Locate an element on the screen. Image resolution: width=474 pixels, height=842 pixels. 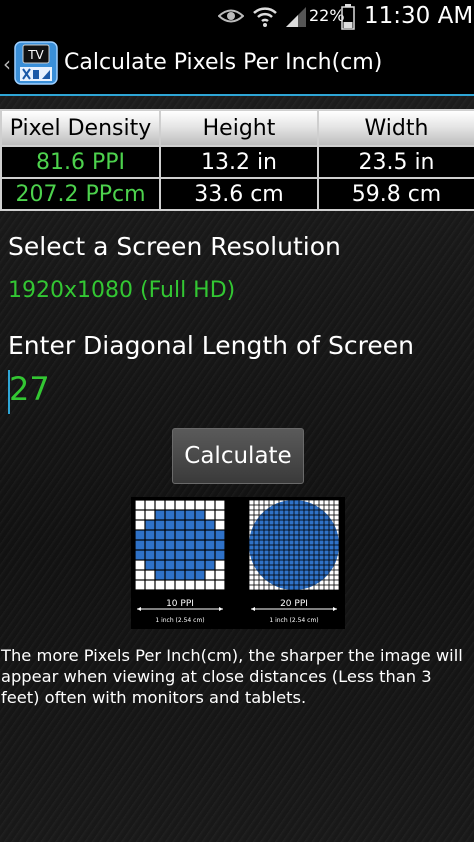
diagonal-value: 27 is located at coordinates (29, 389).